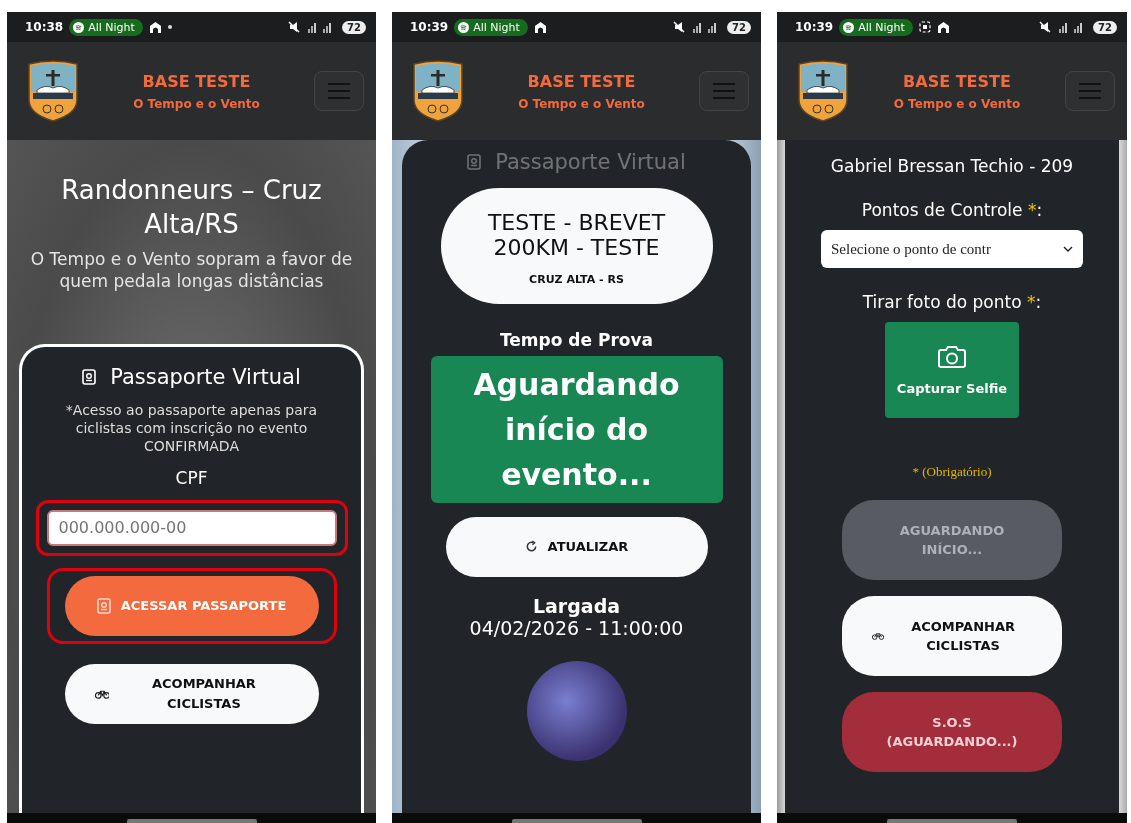 This screenshot has width=1131, height=823. What do you see at coordinates (952, 210) in the screenshot?
I see `field-label: Pontos de Controle *:` at bounding box center [952, 210].